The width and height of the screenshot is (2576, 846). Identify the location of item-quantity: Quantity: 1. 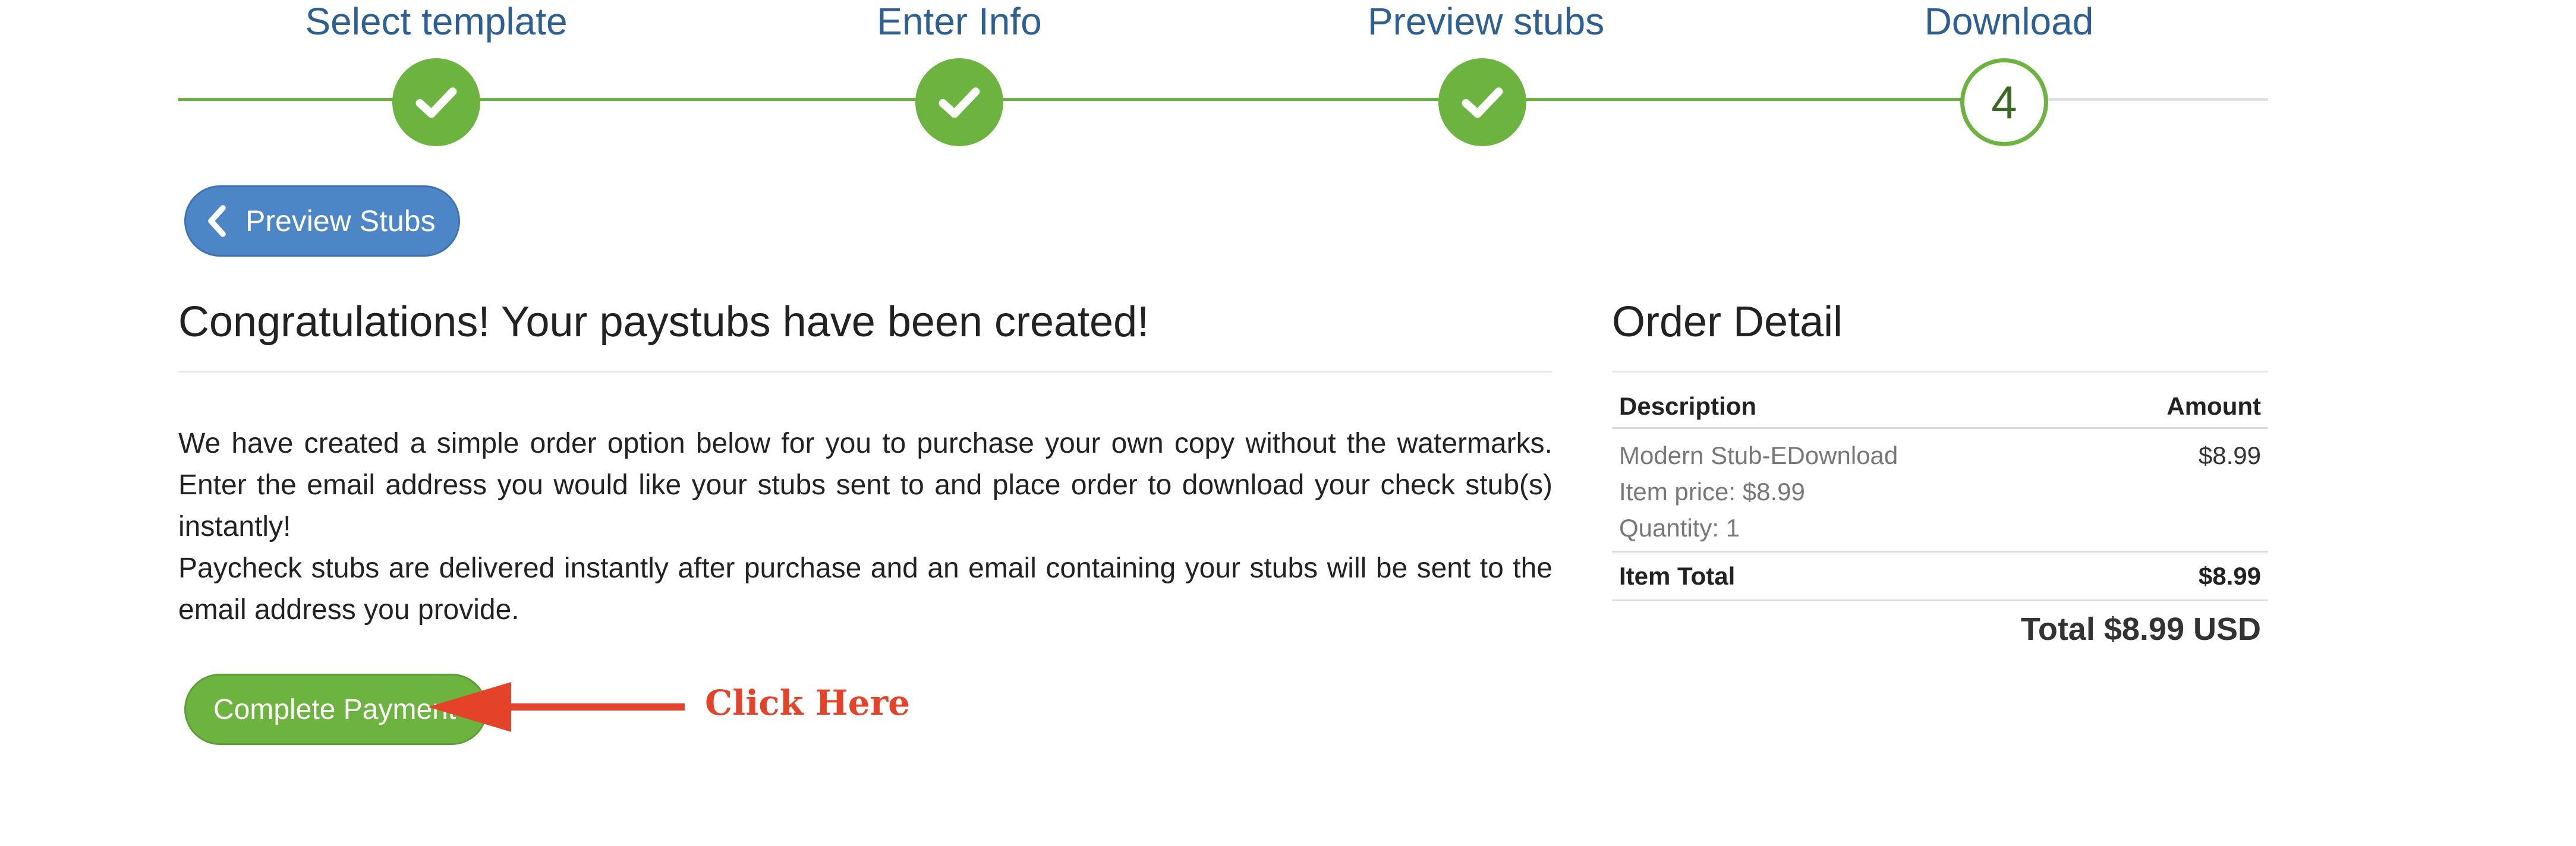
(1679, 528).